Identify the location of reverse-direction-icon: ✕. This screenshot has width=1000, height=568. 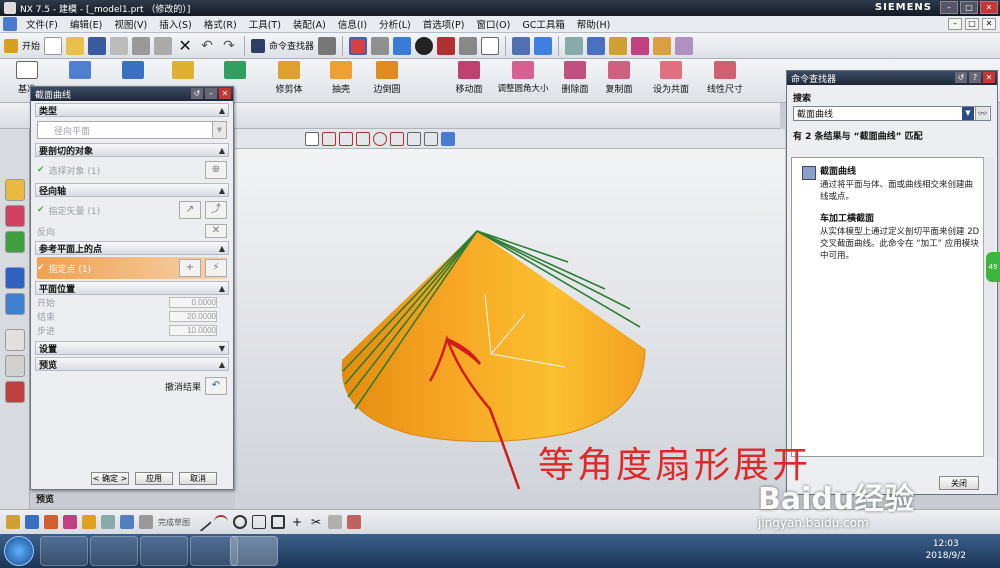
(216, 231).